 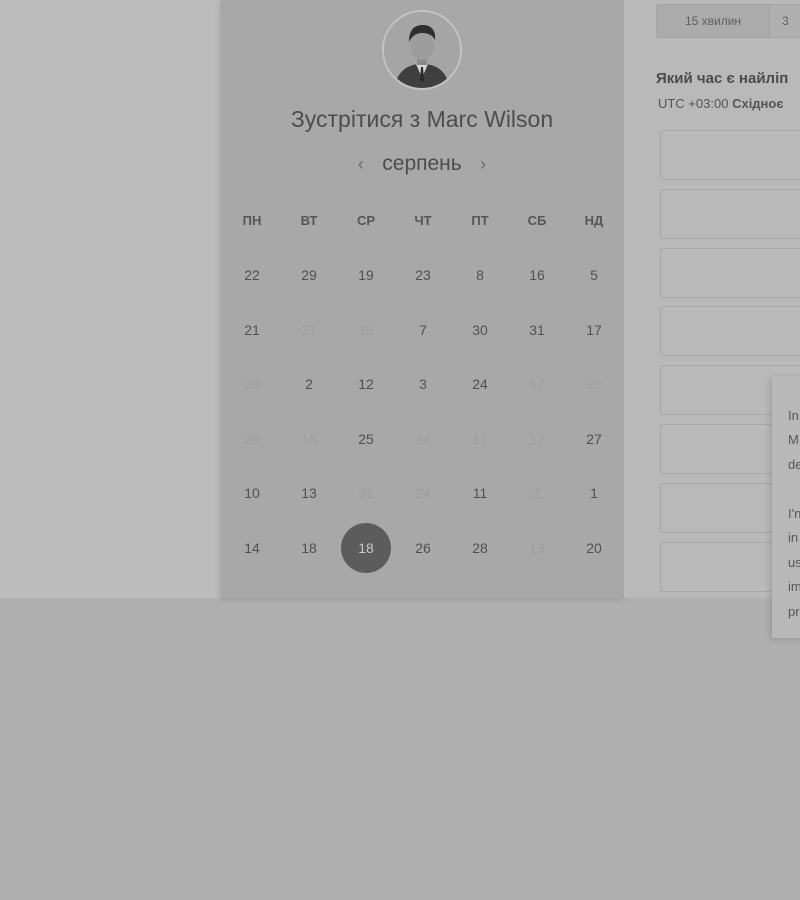 I want to click on popup-text-line: pr, so click(x=794, y=611).